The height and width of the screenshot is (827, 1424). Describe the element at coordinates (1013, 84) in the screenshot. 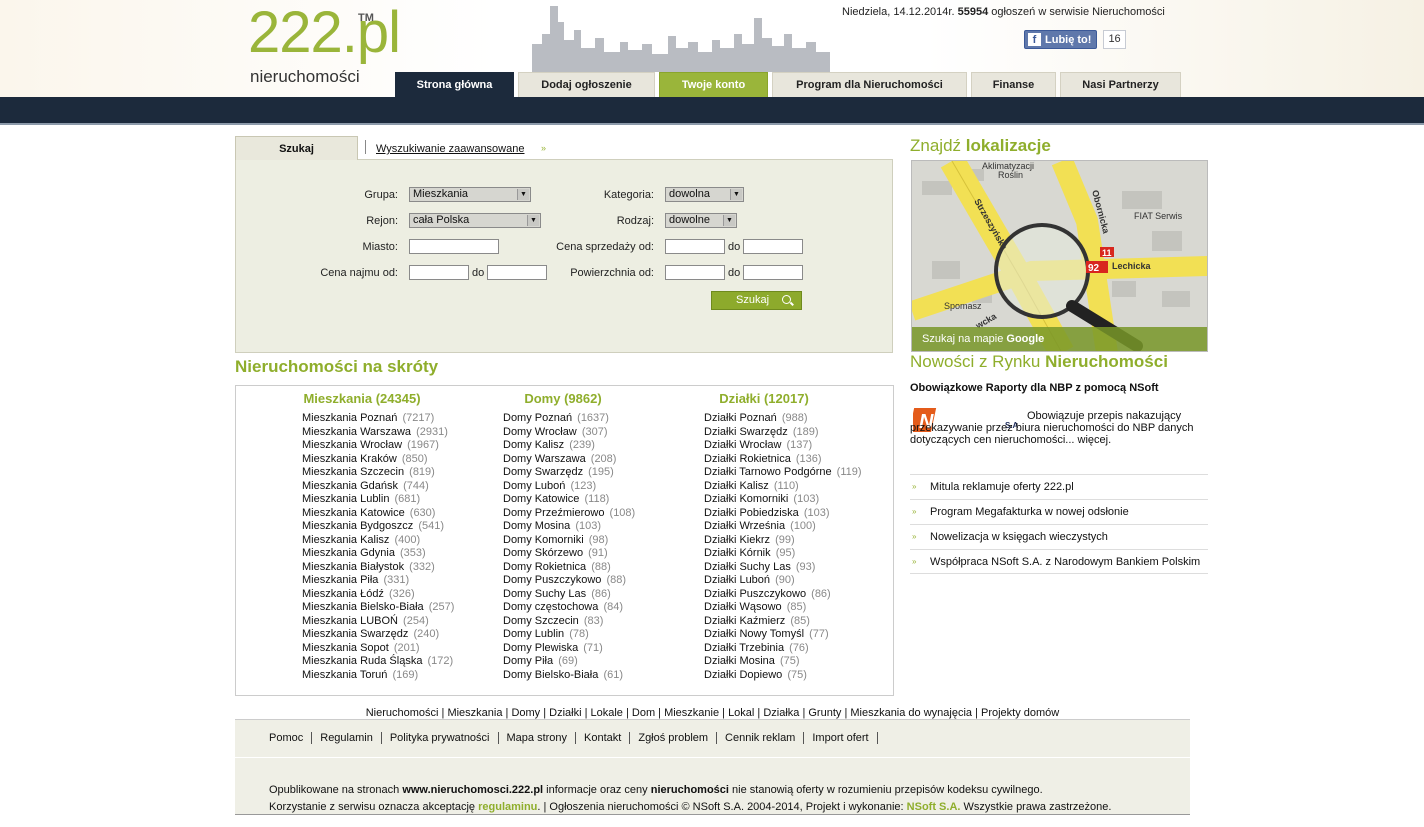

I see `tab-finance: Finanse` at that location.